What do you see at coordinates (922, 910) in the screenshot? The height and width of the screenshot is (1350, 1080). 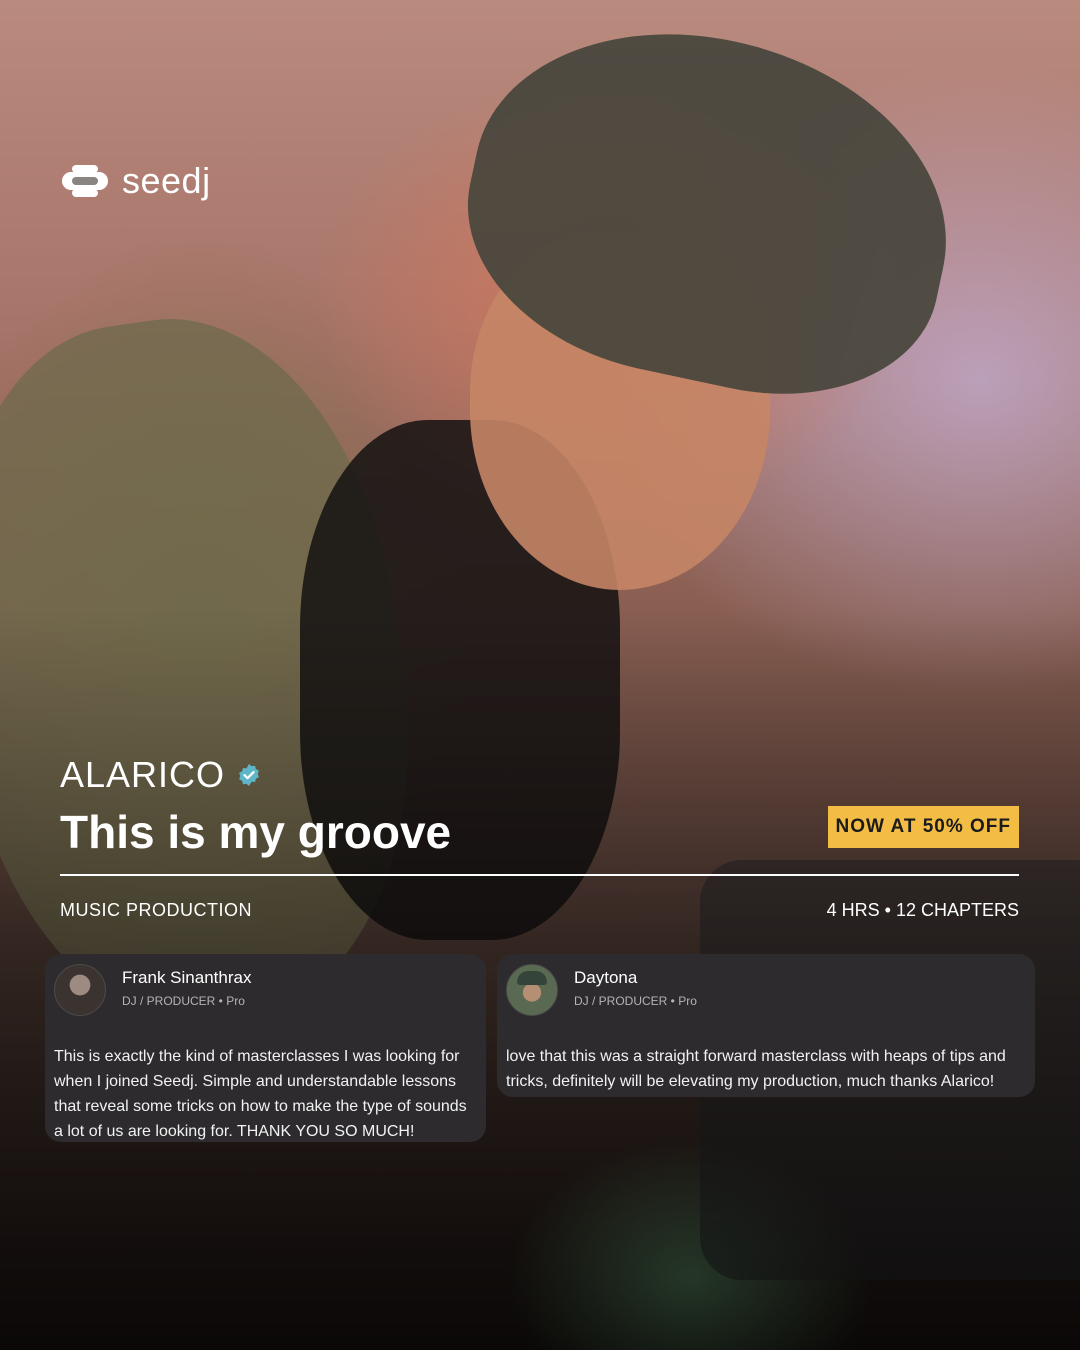 I see `course-duration-chapters: 4 HRS • 12 CHAPTERS` at bounding box center [922, 910].